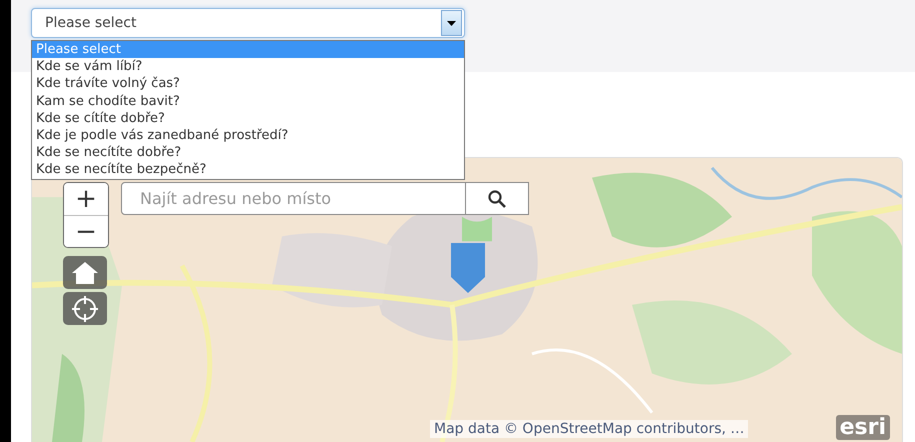 The width and height of the screenshot is (915, 442). Describe the element at coordinates (91, 23) in the screenshot. I see `select-value: Please select` at that location.